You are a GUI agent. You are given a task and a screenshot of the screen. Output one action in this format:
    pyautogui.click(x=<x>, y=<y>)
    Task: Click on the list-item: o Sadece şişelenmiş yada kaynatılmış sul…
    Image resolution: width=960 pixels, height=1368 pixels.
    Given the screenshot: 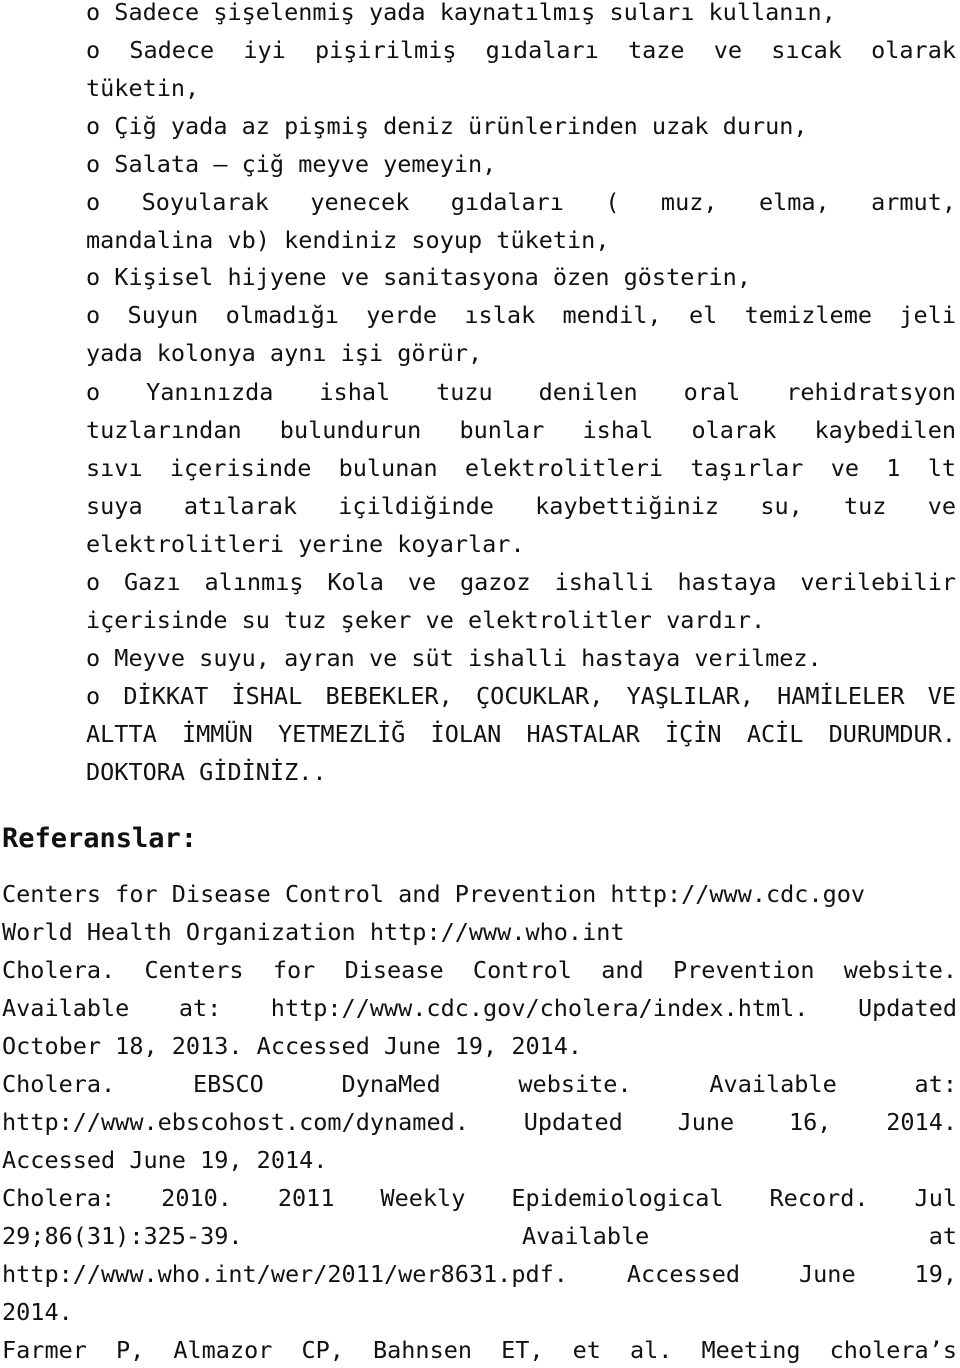 What is the action you would take?
    pyautogui.click(x=461, y=13)
    